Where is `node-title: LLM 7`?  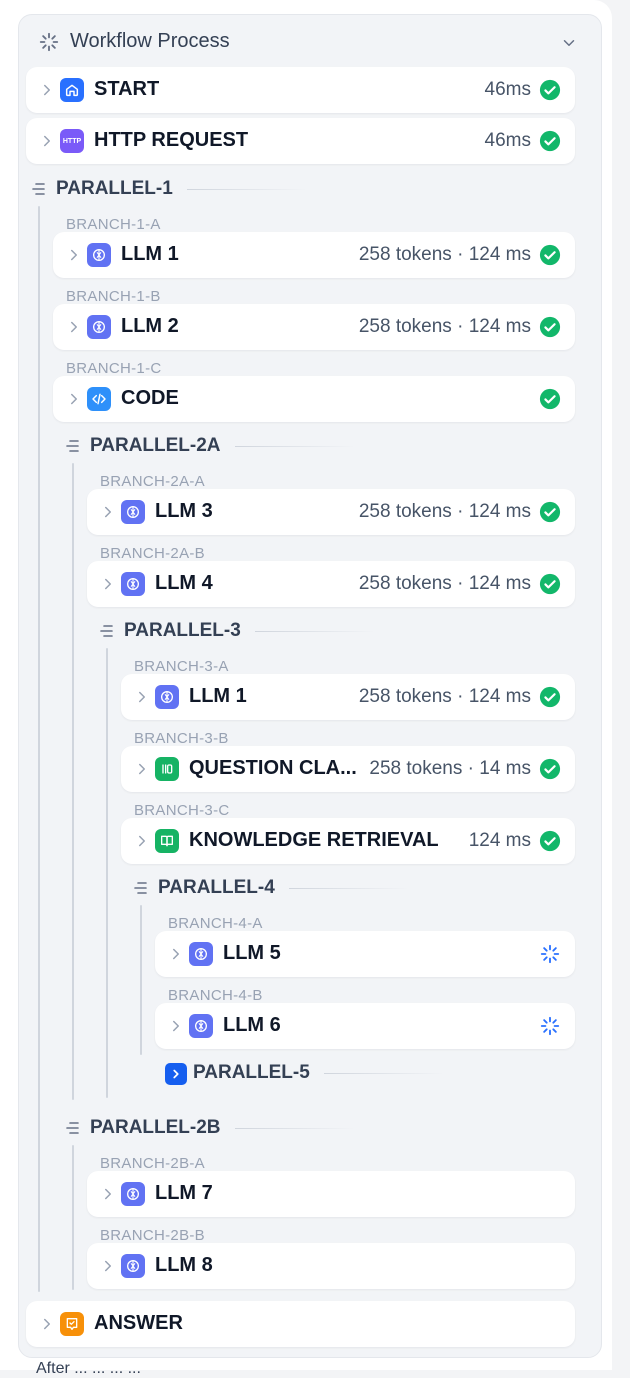
node-title: LLM 7 is located at coordinates (184, 1193).